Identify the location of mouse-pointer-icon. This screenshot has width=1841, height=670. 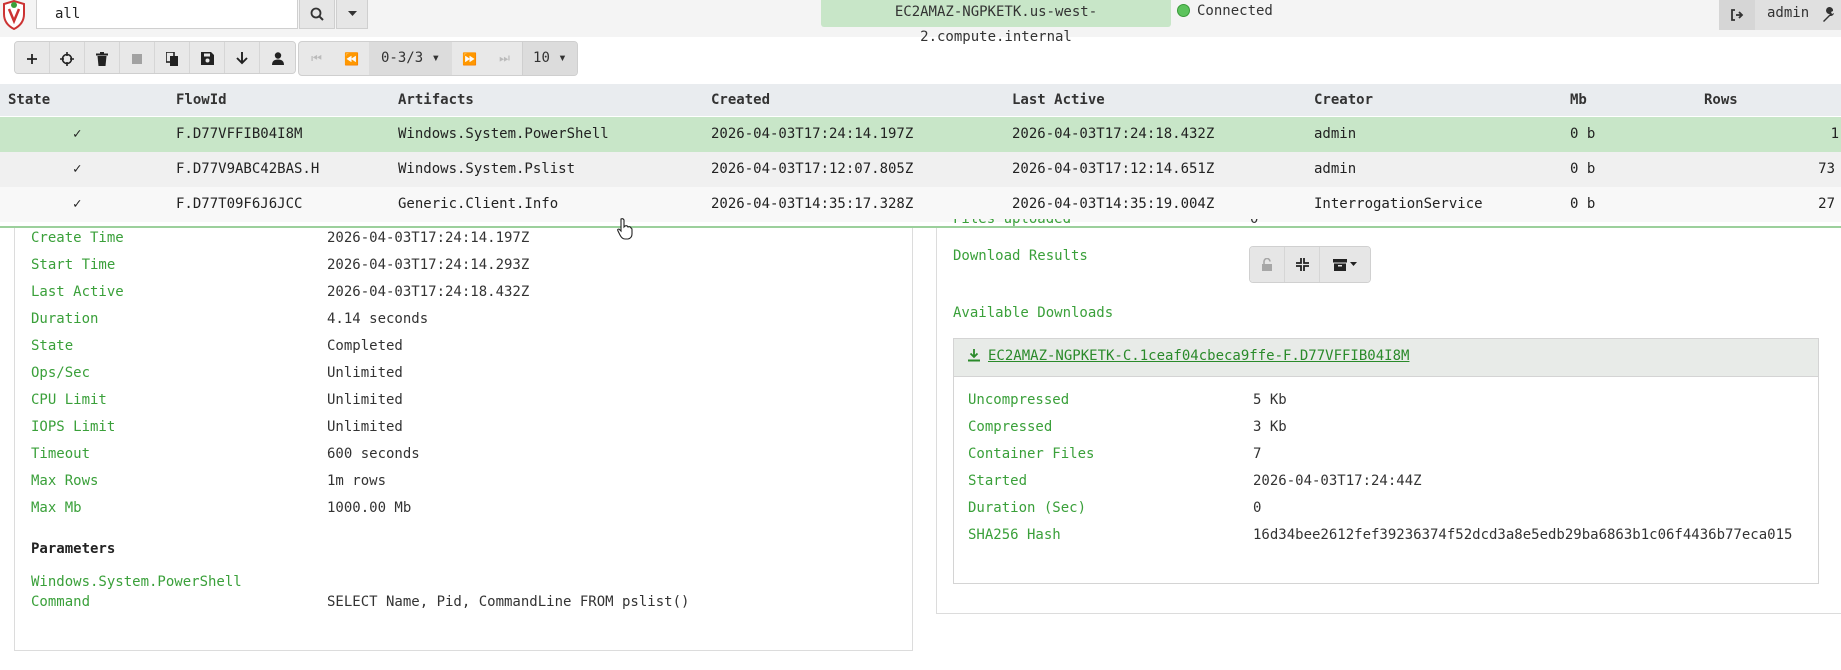
(625, 229).